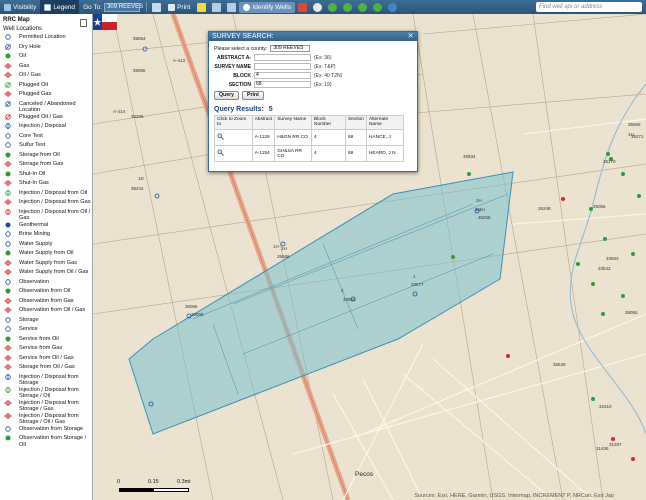 Image resolution: width=646 pixels, height=500 pixels. I want to click on full-extent-icon, so click(393, 7).